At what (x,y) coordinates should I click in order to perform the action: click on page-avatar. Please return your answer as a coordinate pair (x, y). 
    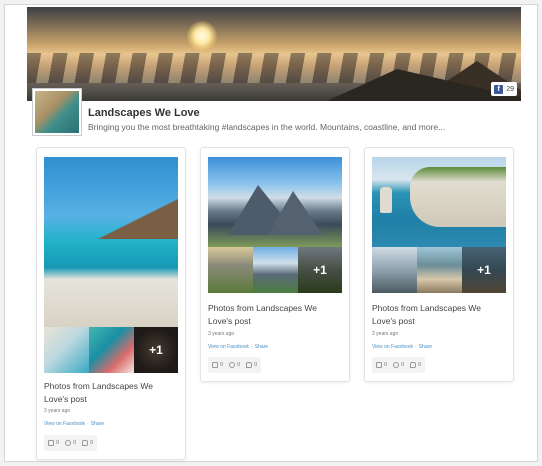
    Looking at the image, I should click on (57, 112).